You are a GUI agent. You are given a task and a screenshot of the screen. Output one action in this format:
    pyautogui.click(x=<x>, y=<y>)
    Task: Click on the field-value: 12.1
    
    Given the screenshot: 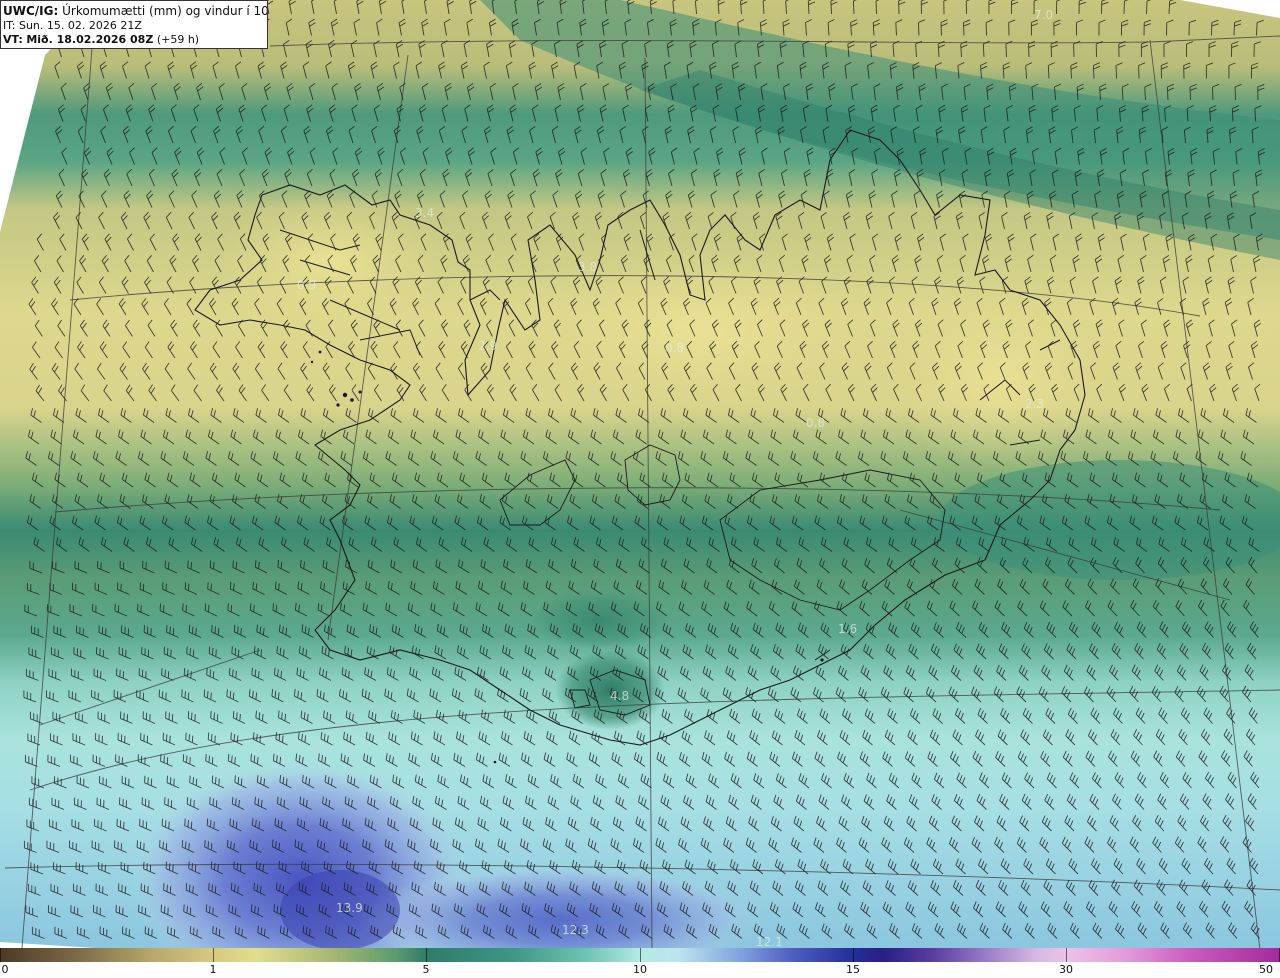 What is the action you would take?
    pyautogui.click(x=769, y=941)
    